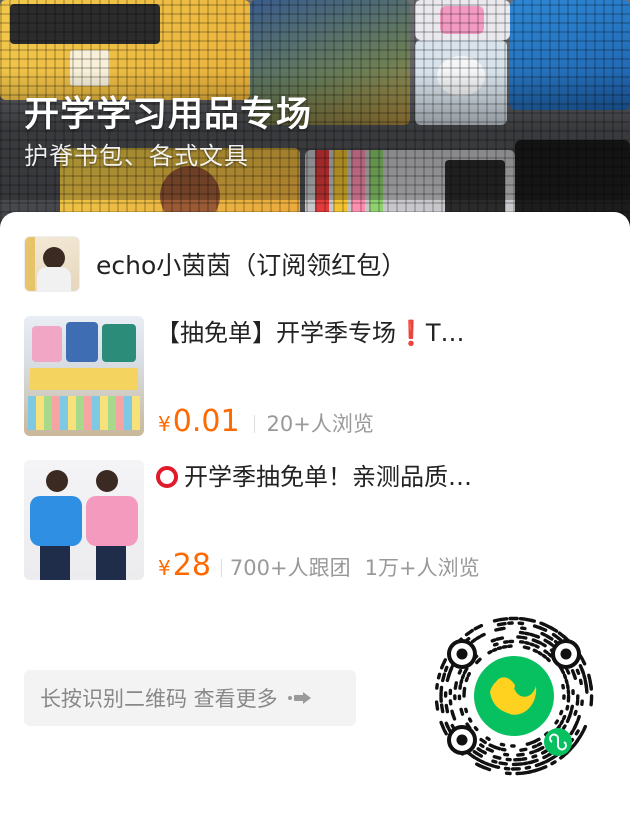  What do you see at coordinates (514, 696) in the screenshot?
I see `qr-code-icon` at bounding box center [514, 696].